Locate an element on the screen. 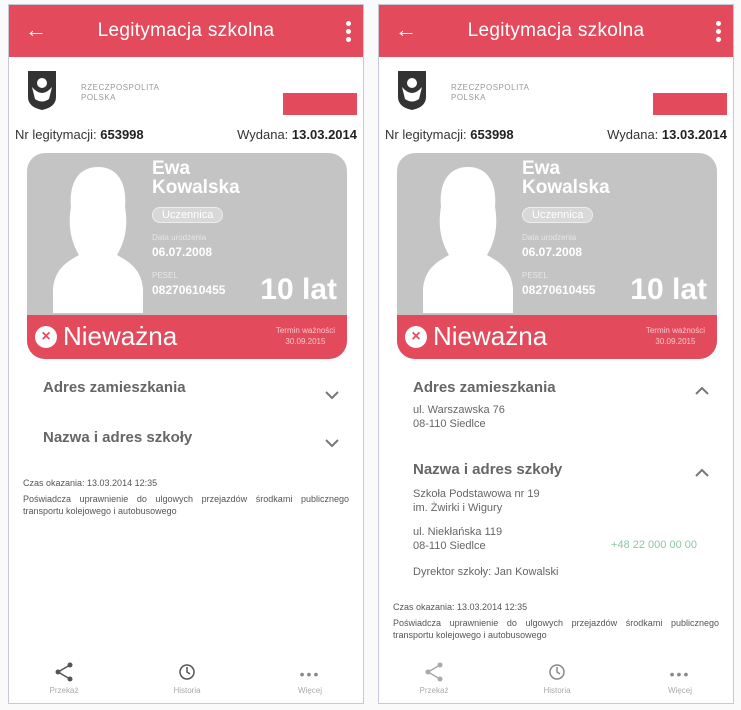  school-director: Dyrektor szkoły: Jan Kowalski is located at coordinates (486, 572).